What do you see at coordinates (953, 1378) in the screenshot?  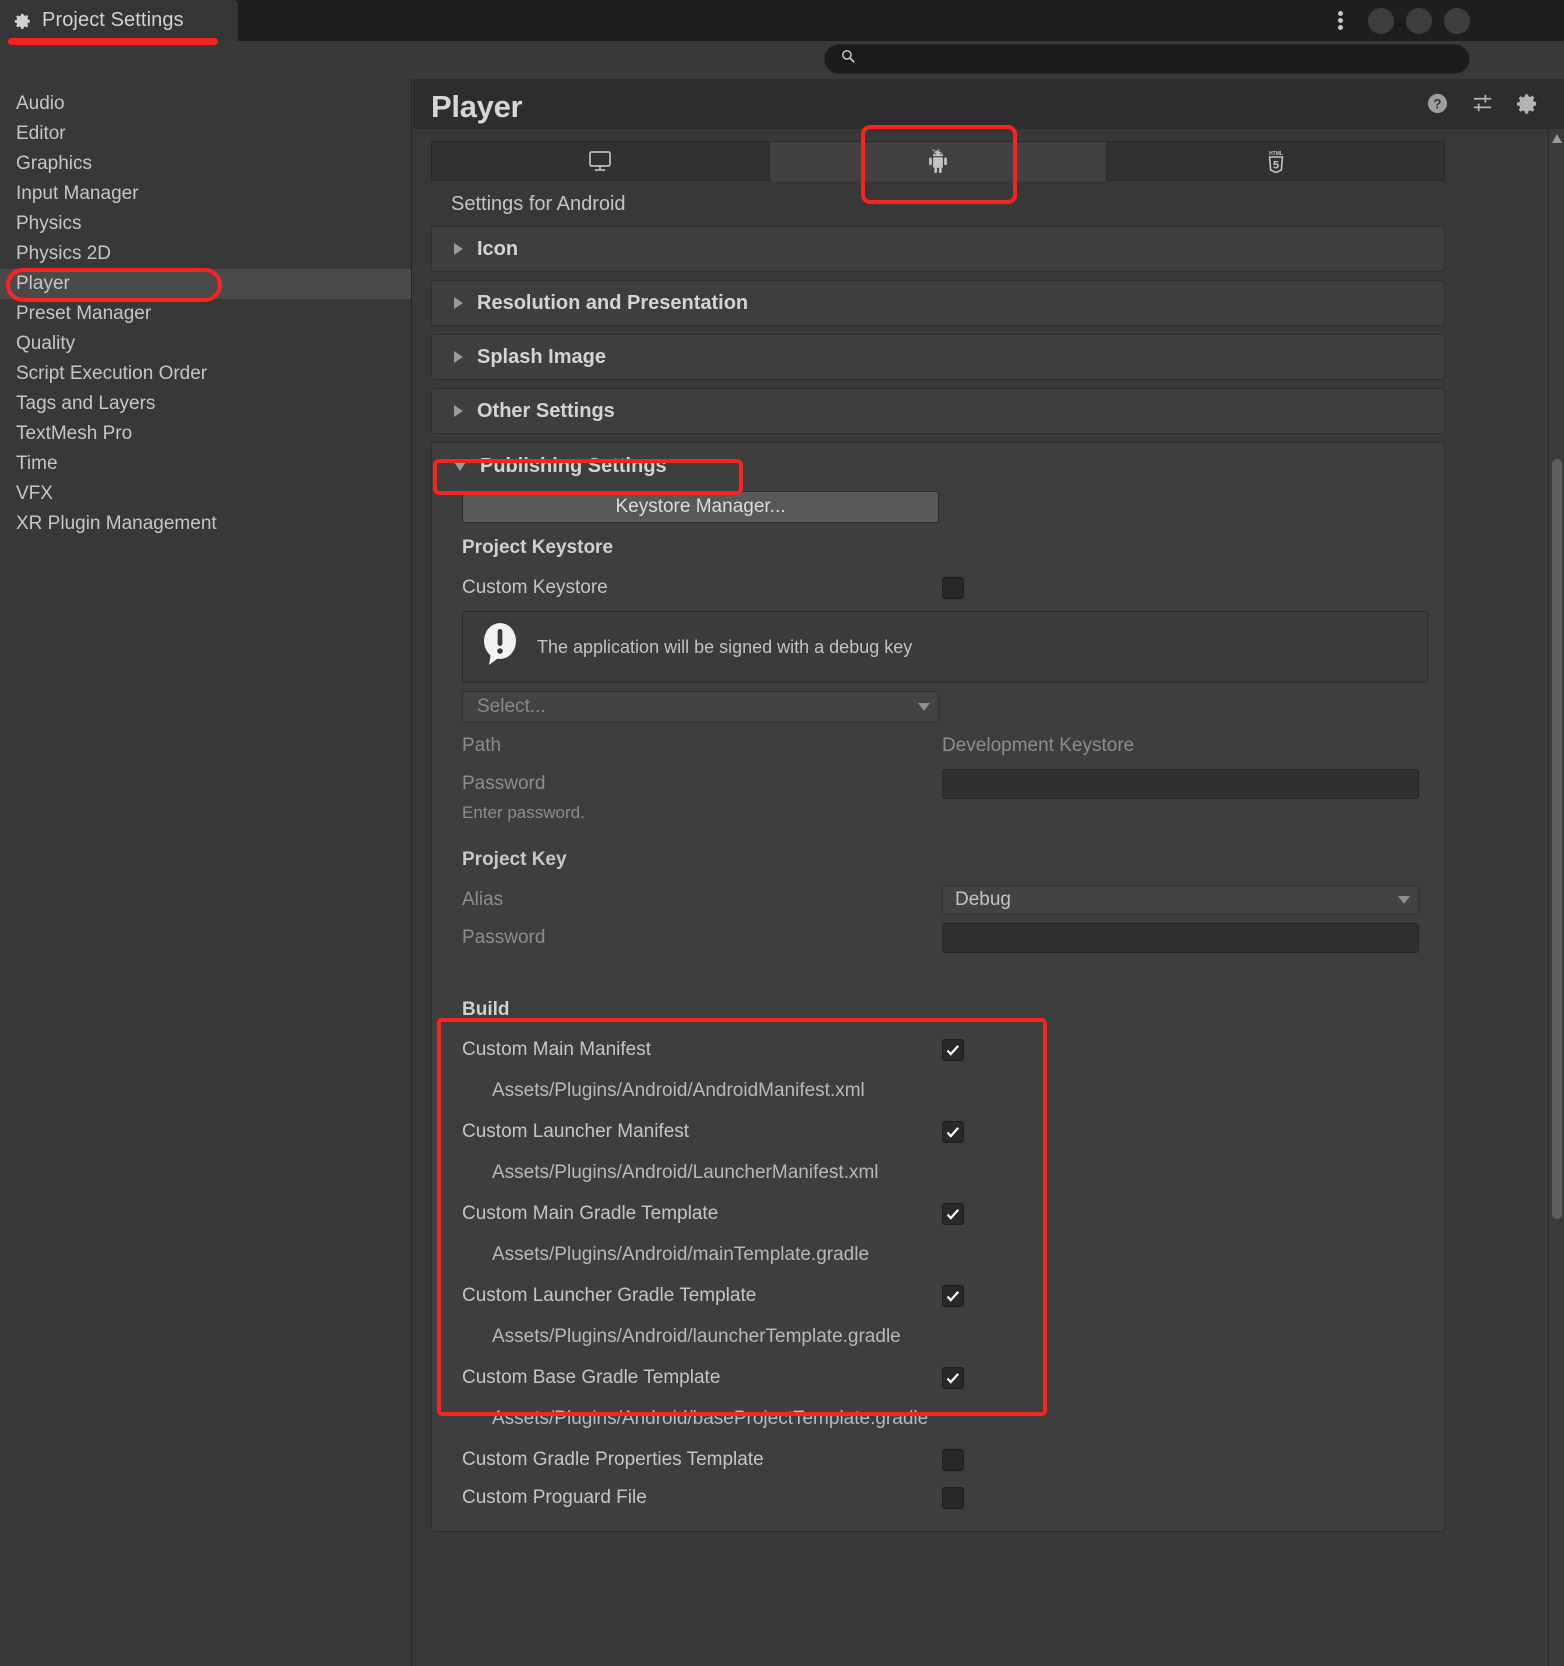 I see `custom-base-gradle-template-checkbox` at bounding box center [953, 1378].